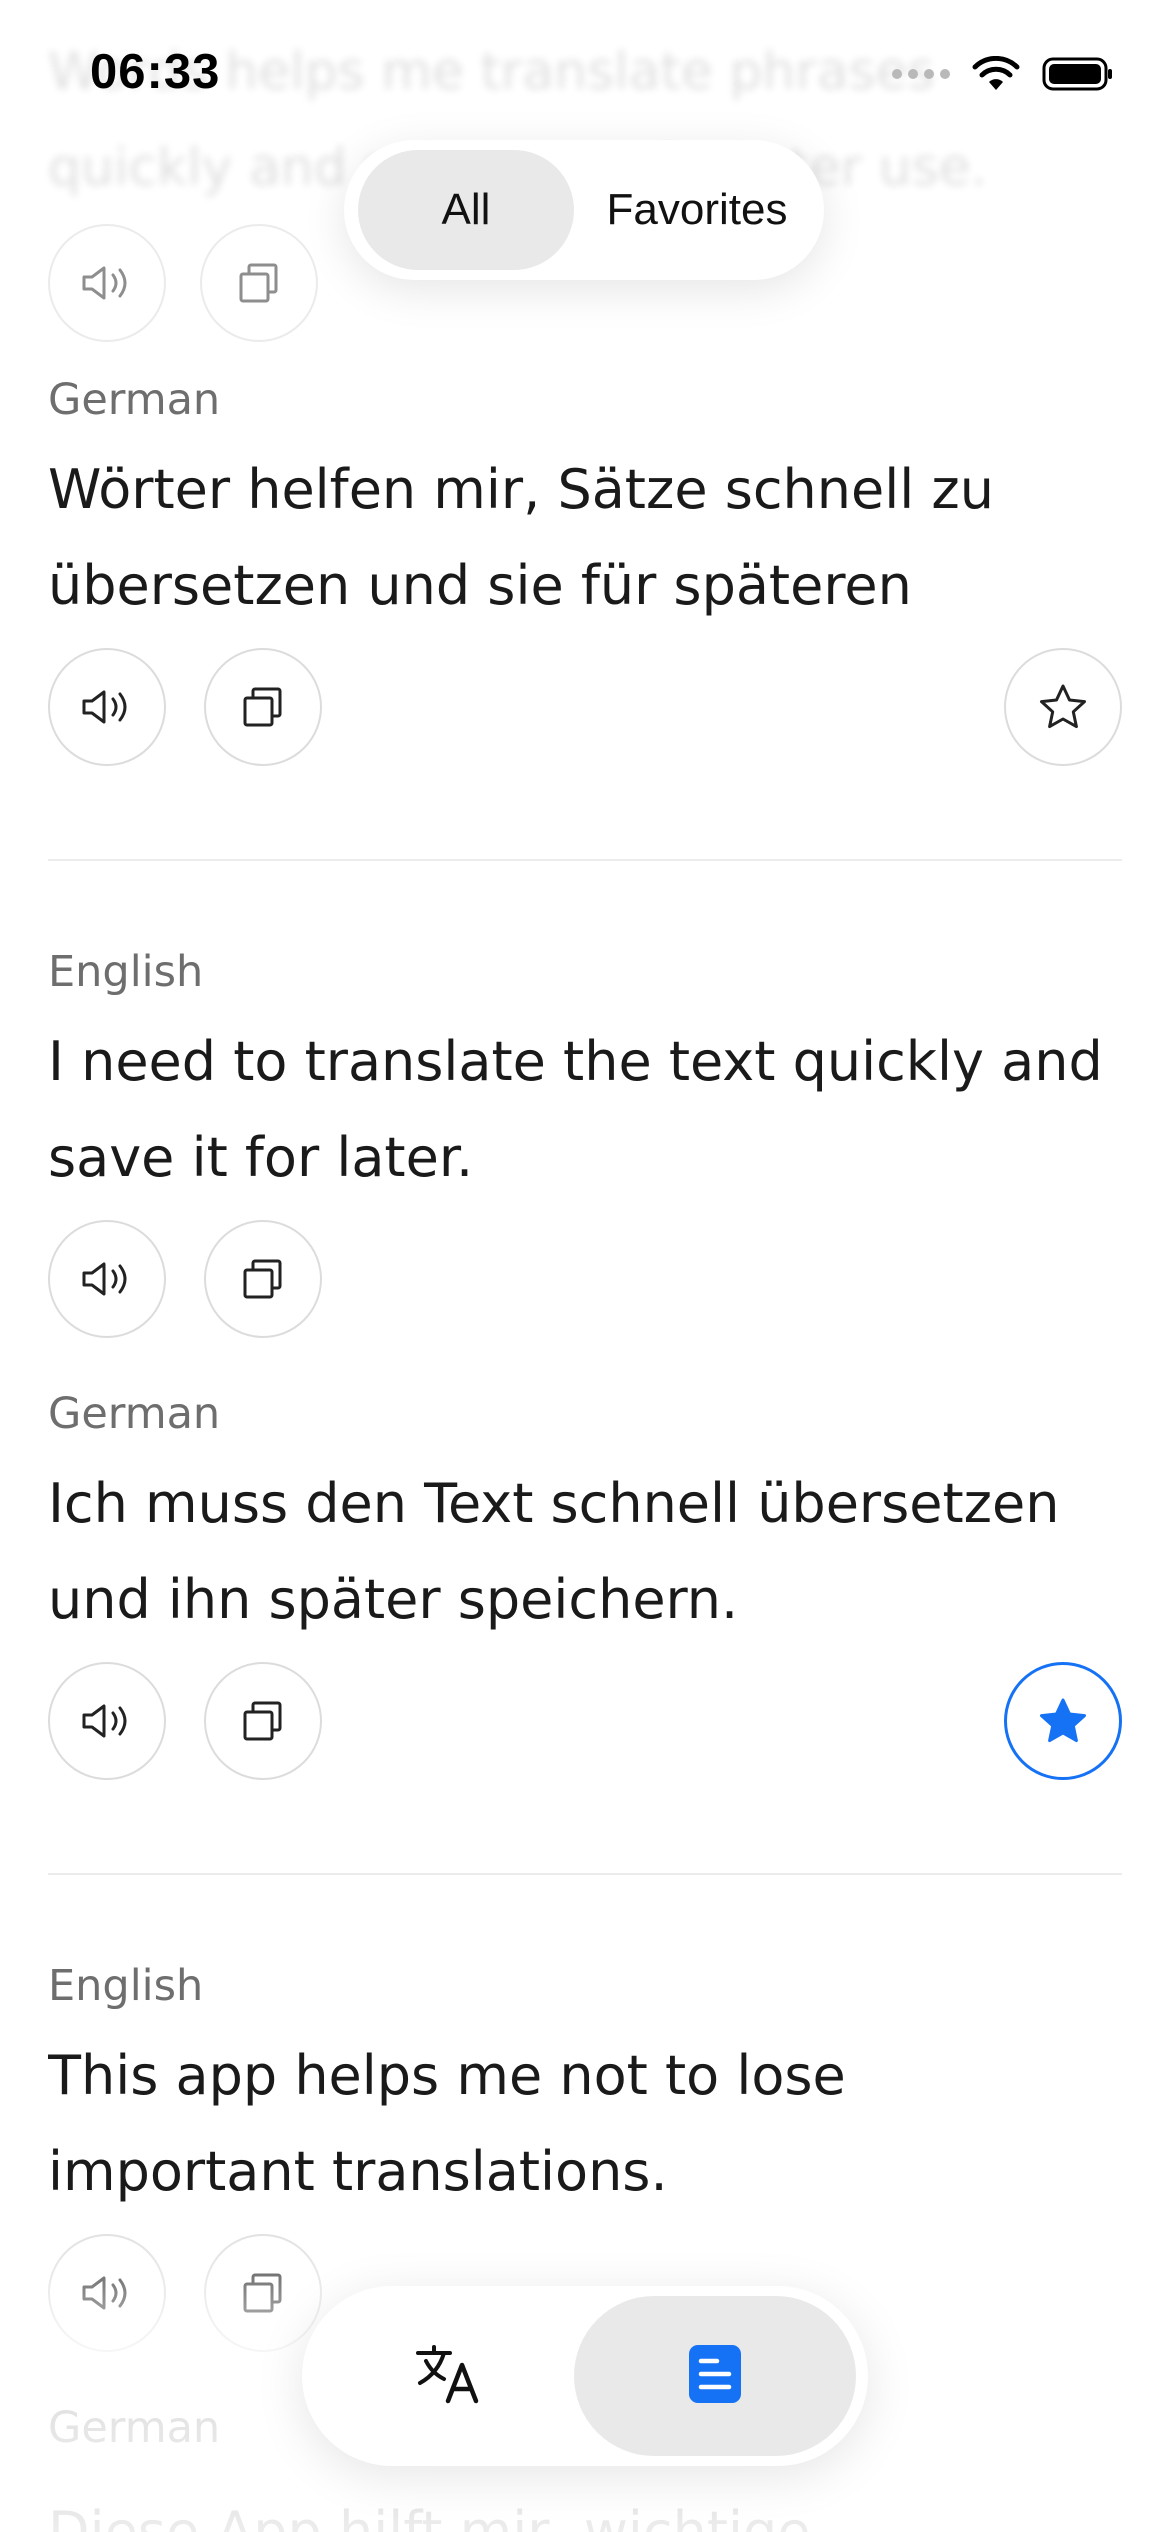 This screenshot has height=2532, width=1170. What do you see at coordinates (921, 74) in the screenshot?
I see `signal-dots-icon` at bounding box center [921, 74].